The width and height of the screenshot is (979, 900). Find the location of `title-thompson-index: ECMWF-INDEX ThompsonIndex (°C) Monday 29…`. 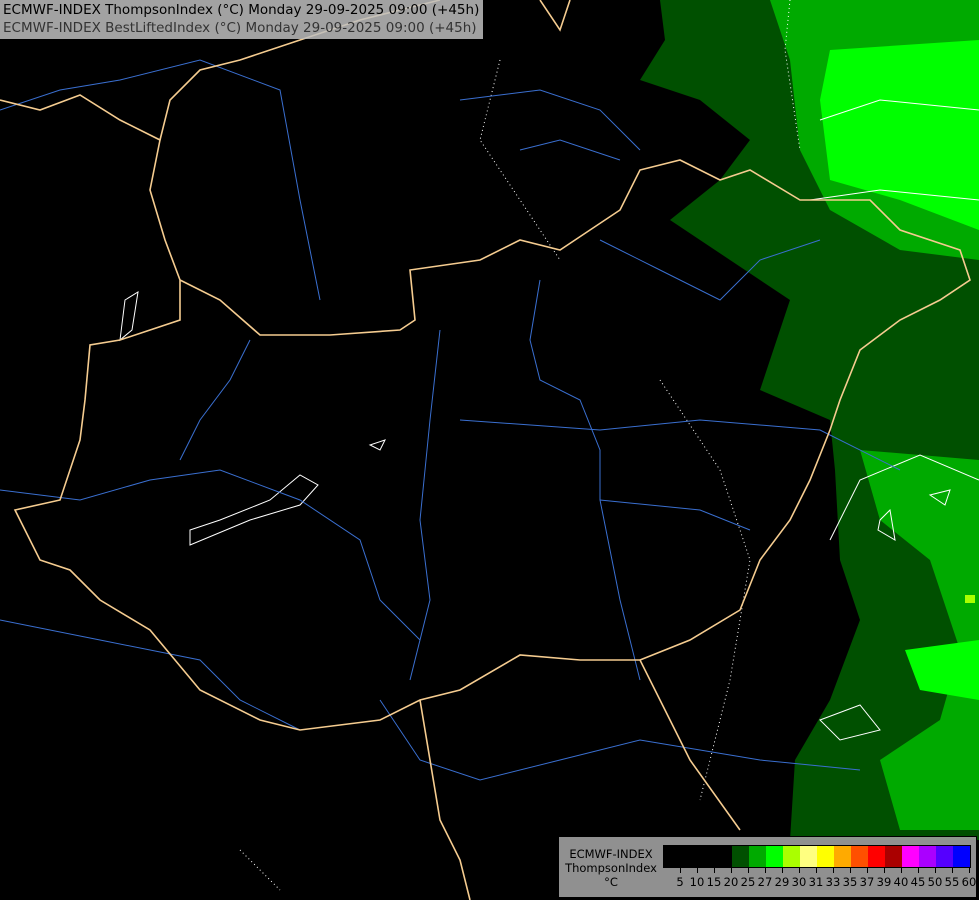

title-thompson-index: ECMWF-INDEX ThompsonIndex (°C) Monday 29… is located at coordinates (241, 10).